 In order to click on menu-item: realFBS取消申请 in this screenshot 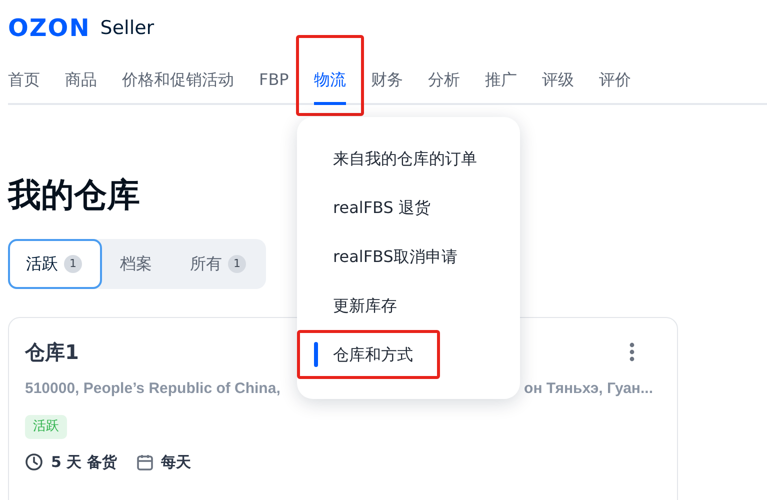, I will do `click(408, 256)`.